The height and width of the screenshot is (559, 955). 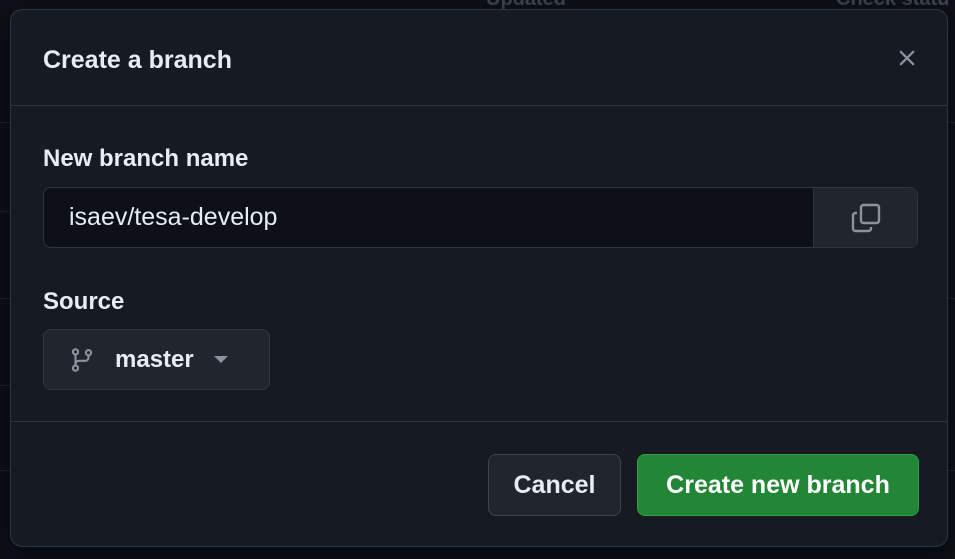 I want to click on copy-button, so click(x=865, y=217).